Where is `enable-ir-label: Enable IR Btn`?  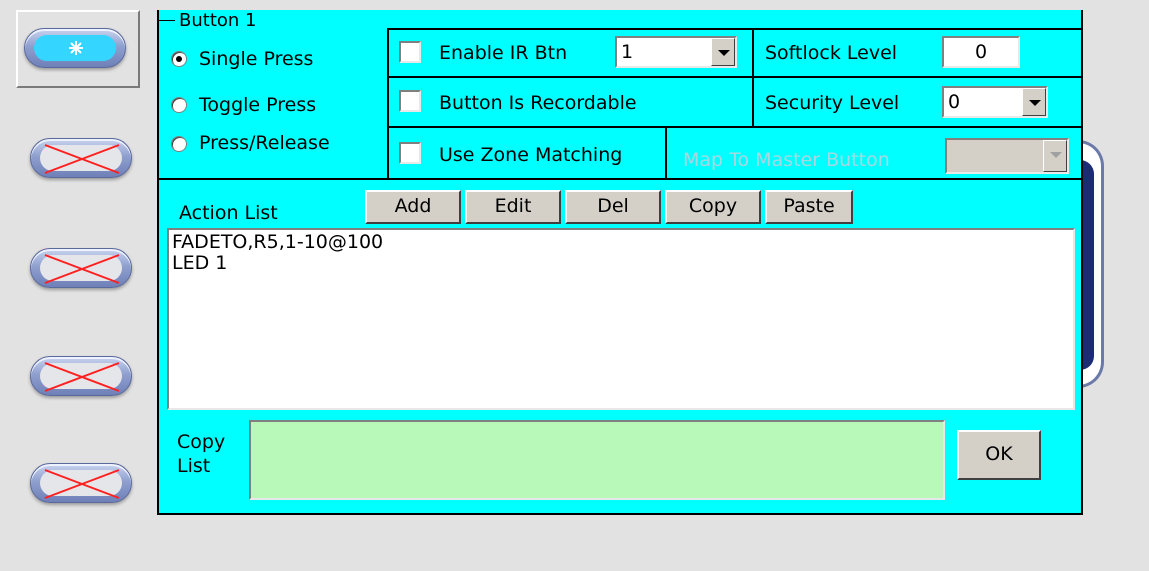
enable-ir-label: Enable IR Btn is located at coordinates (503, 53).